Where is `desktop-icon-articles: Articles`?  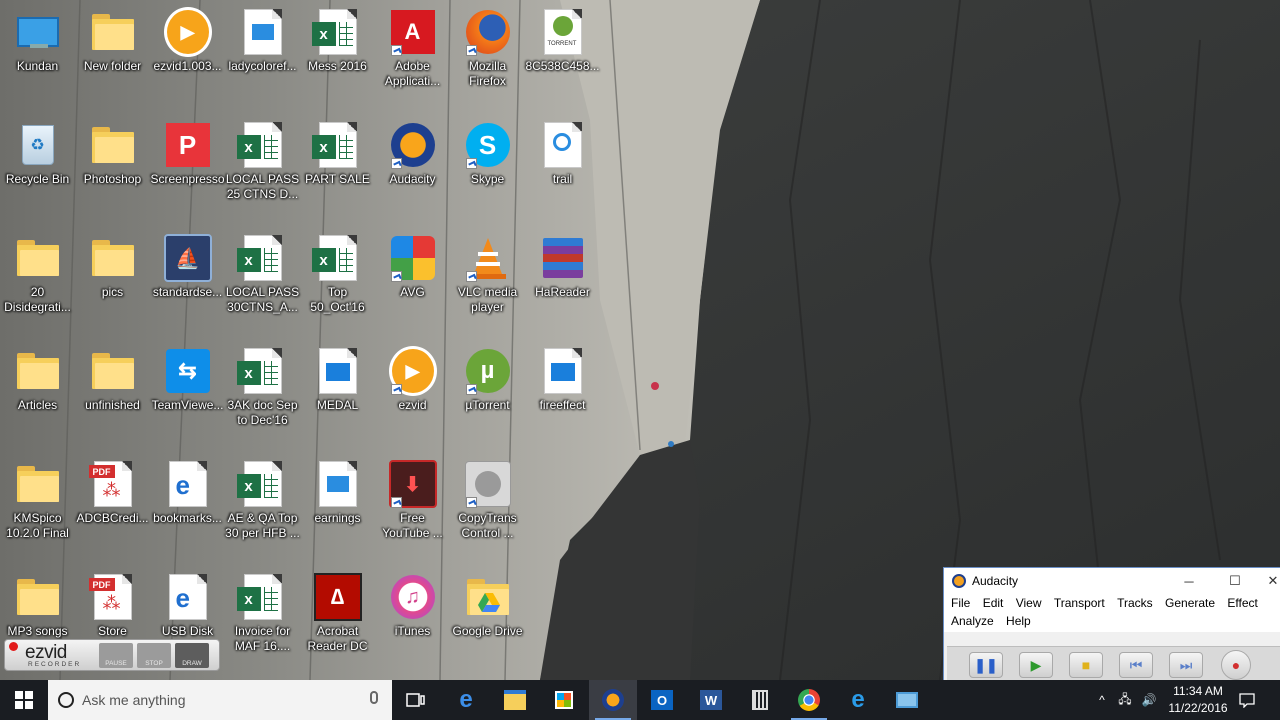
desktop-icon-articles: Articles is located at coordinates (37, 395).